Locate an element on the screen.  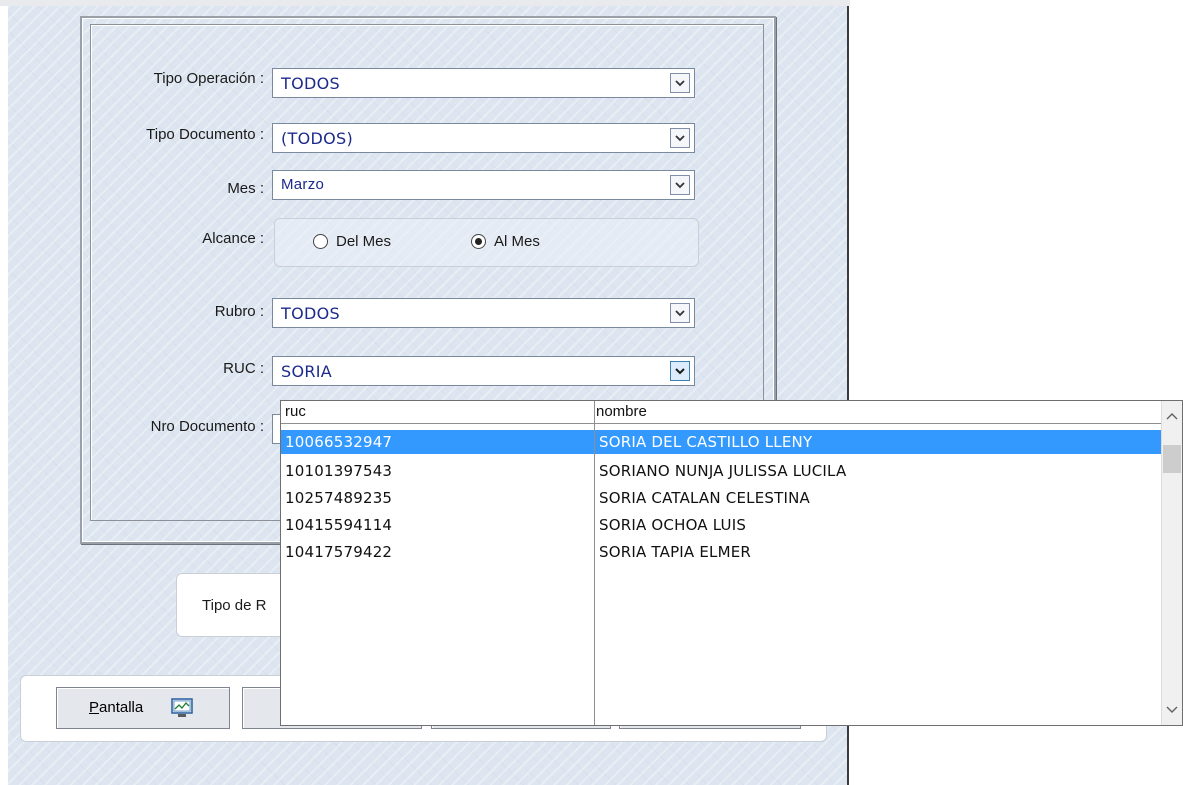
alcance-radio-group: Del Mes Al Mes is located at coordinates (486, 242).